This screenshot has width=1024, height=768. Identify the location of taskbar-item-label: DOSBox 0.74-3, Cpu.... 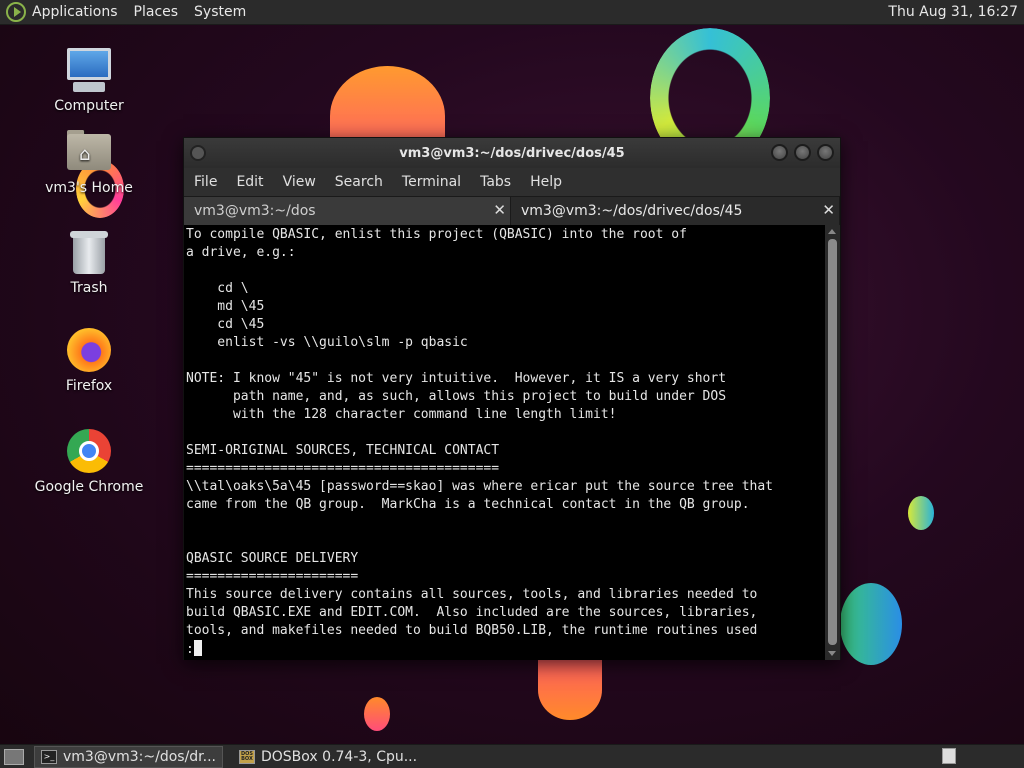
(339, 756).